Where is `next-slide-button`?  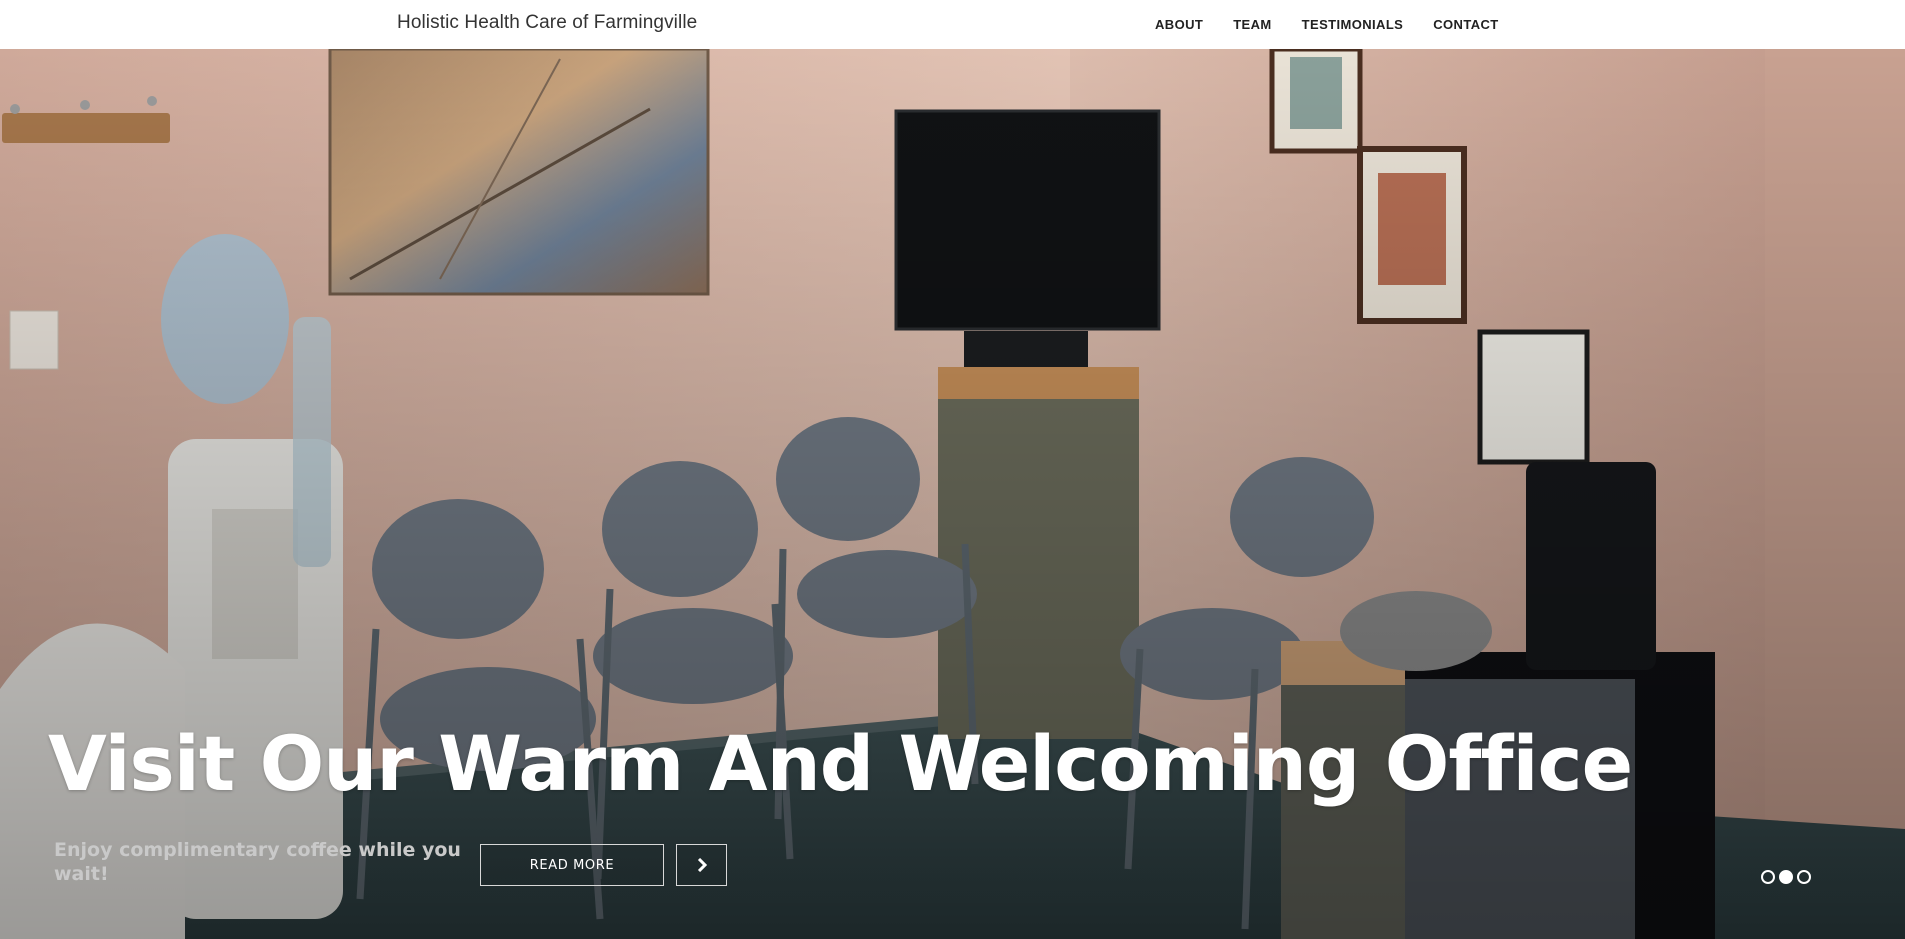
next-slide-button is located at coordinates (701, 865).